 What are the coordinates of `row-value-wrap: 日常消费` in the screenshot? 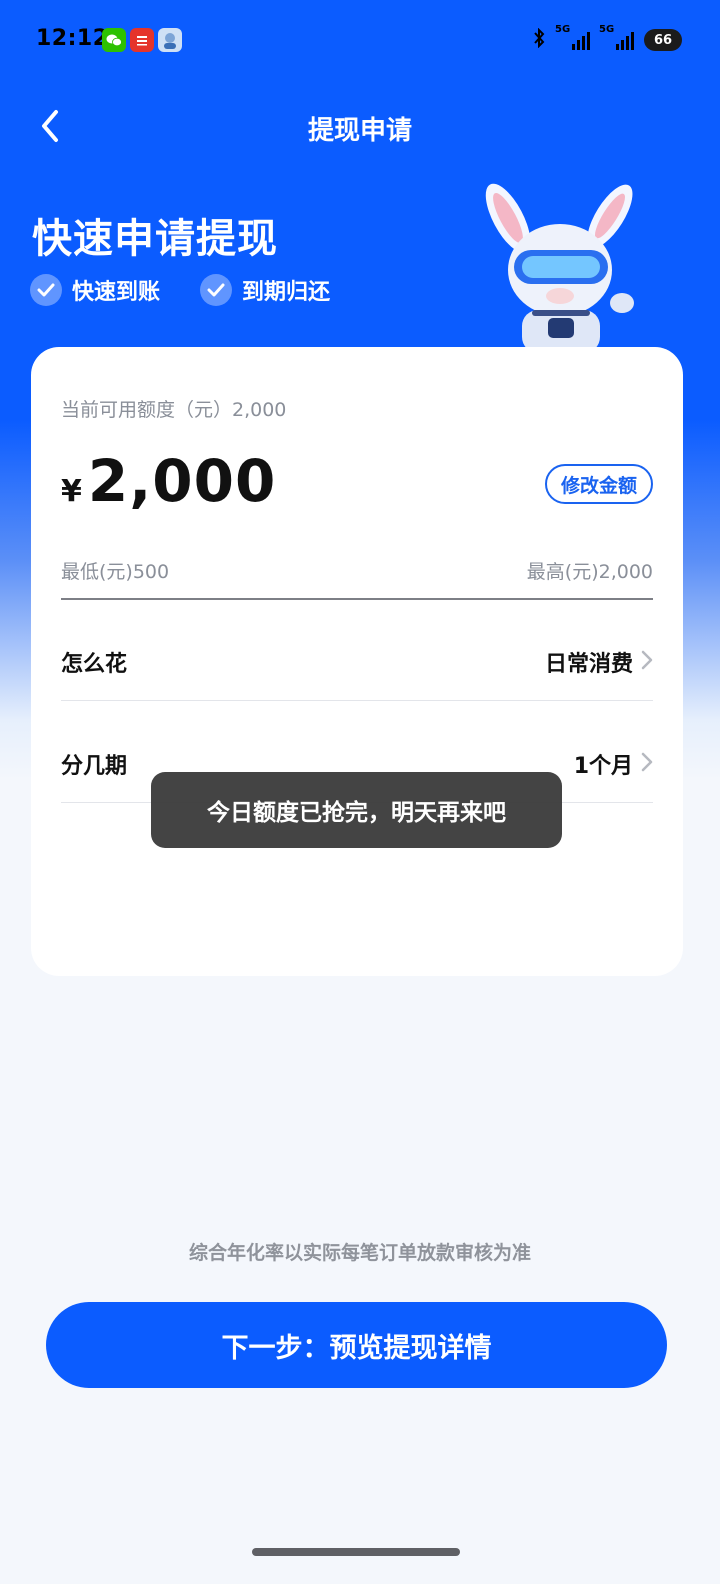 It's located at (599, 662).